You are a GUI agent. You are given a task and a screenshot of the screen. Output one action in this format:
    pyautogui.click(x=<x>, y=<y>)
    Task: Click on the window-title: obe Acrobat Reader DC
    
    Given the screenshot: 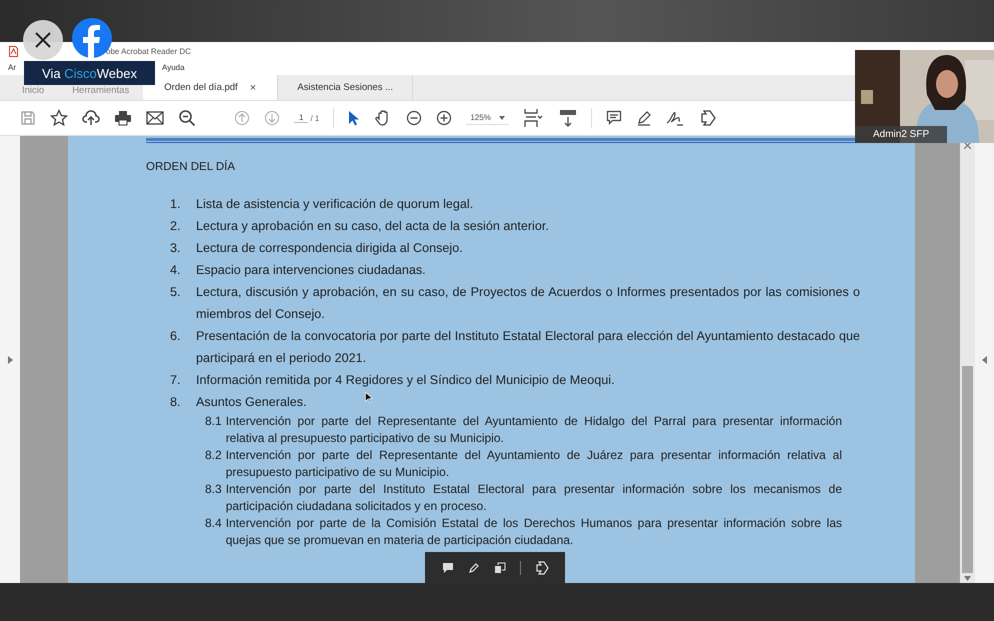 What is the action you would take?
    pyautogui.click(x=148, y=51)
    